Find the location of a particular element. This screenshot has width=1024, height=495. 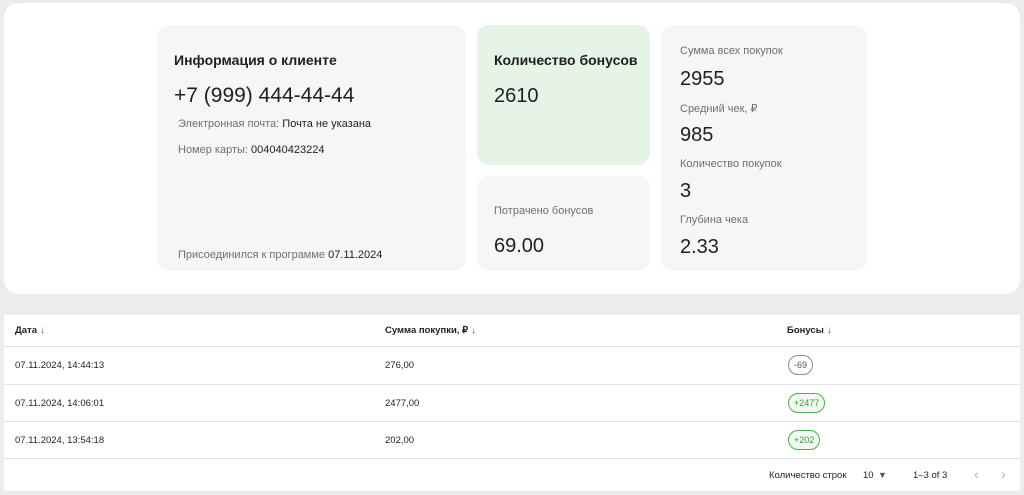

table-row: 07.11.2024, 13:54:18 202,00 +202 is located at coordinates (512, 440).